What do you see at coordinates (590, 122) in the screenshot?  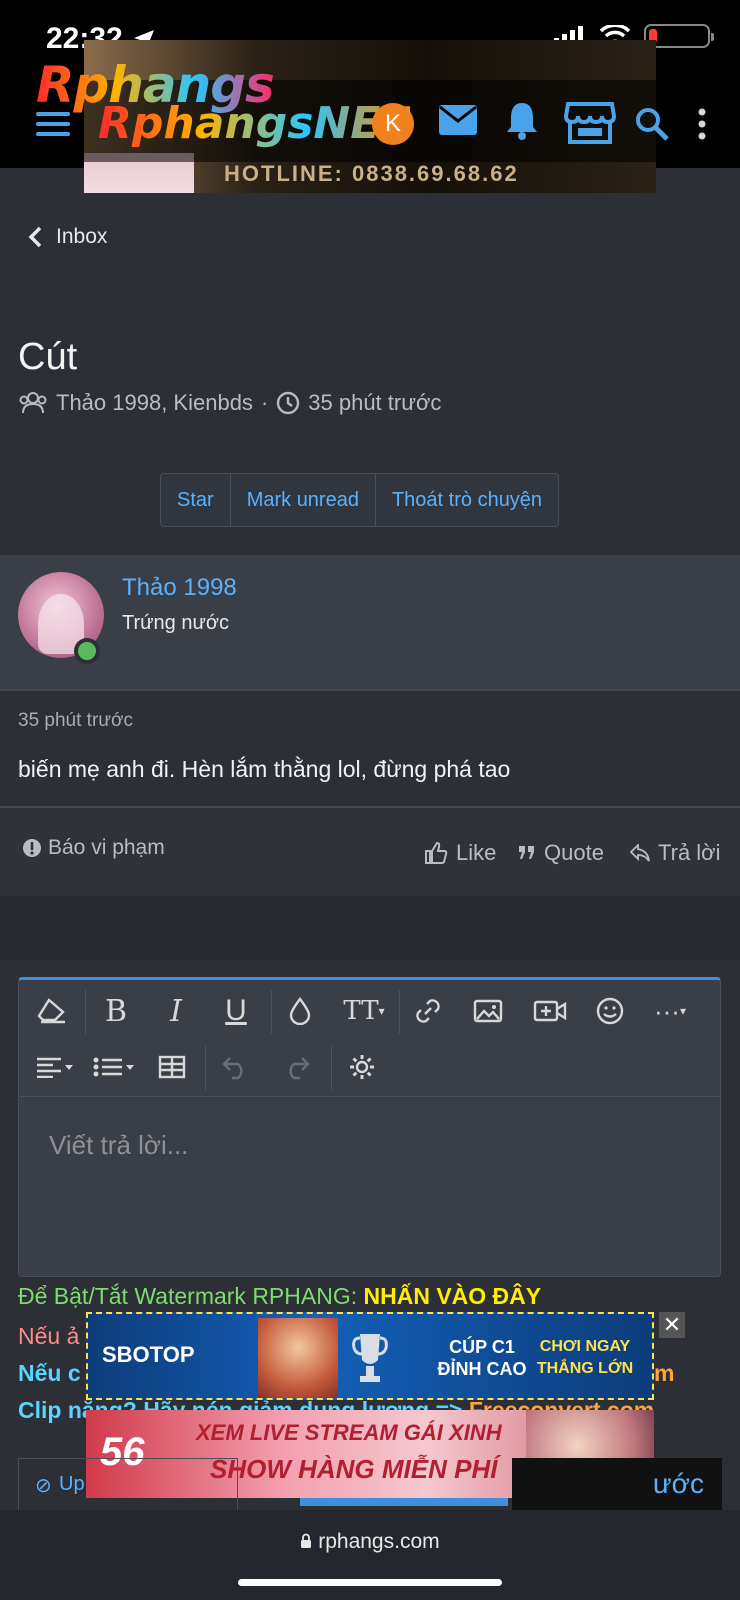 I see `store-icon` at bounding box center [590, 122].